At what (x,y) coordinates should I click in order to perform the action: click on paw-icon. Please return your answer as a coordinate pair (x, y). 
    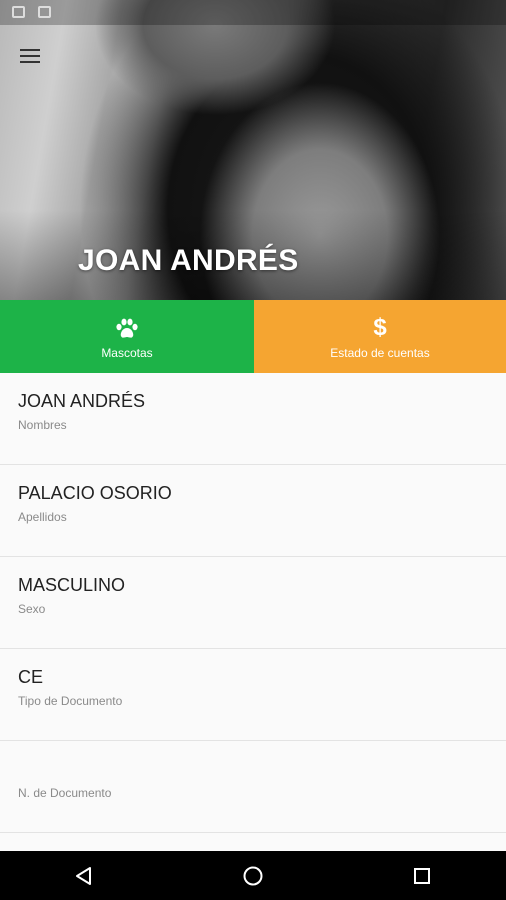
    Looking at the image, I should click on (127, 327).